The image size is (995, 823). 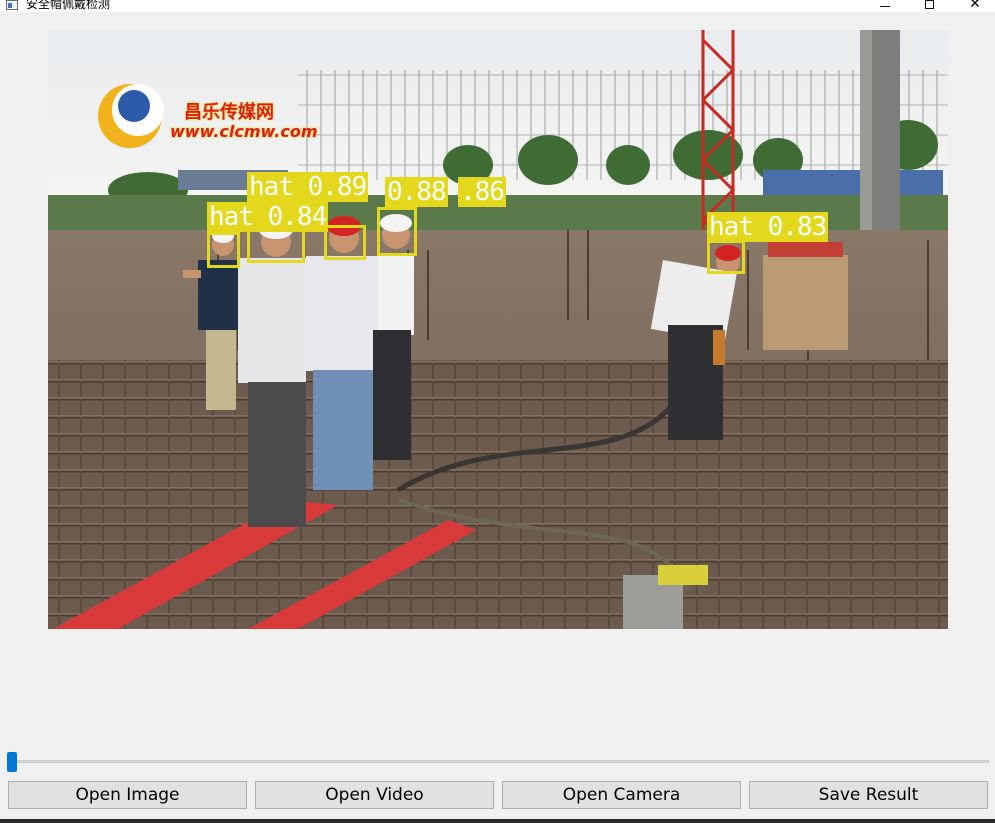 What do you see at coordinates (973, 6) in the screenshot?
I see `close-icon: ✕` at bounding box center [973, 6].